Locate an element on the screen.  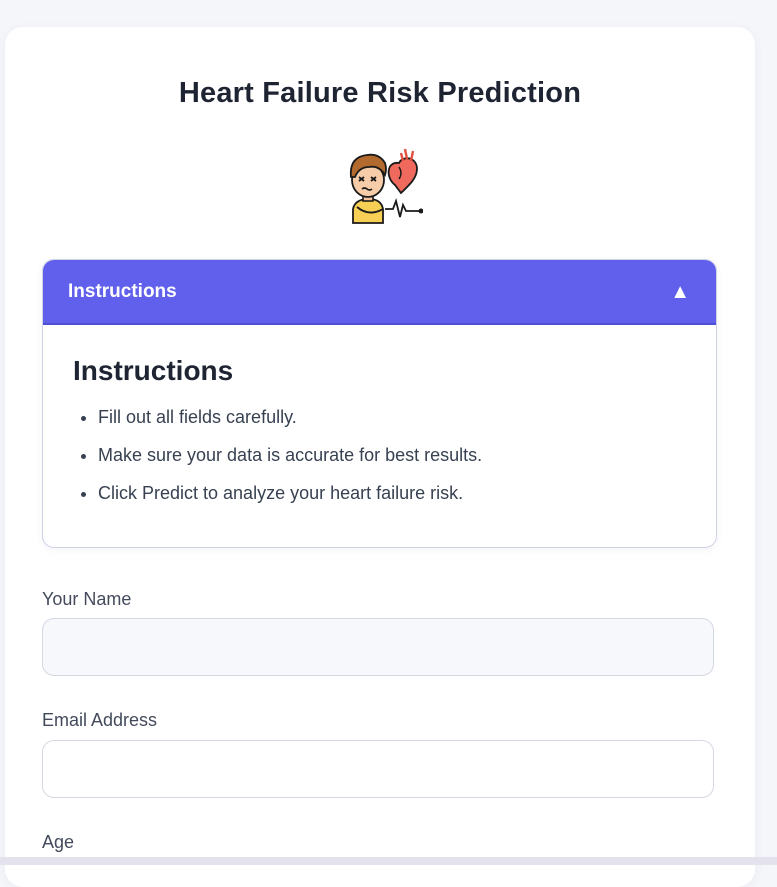
age-label: Age is located at coordinates (58, 842).